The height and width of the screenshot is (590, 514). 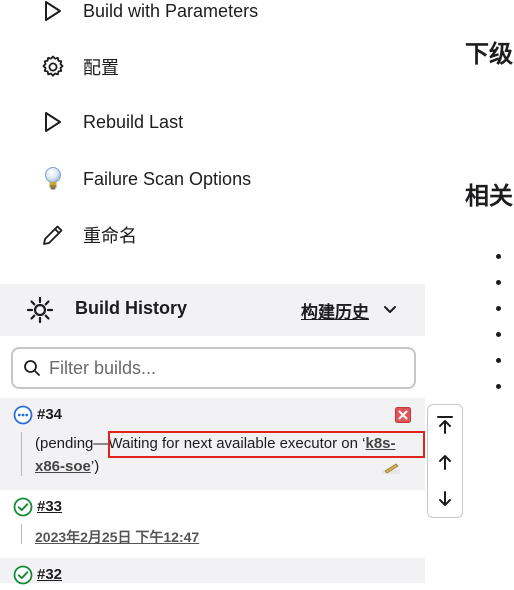 What do you see at coordinates (110, 236) in the screenshot?
I see `task-label: 重命名` at bounding box center [110, 236].